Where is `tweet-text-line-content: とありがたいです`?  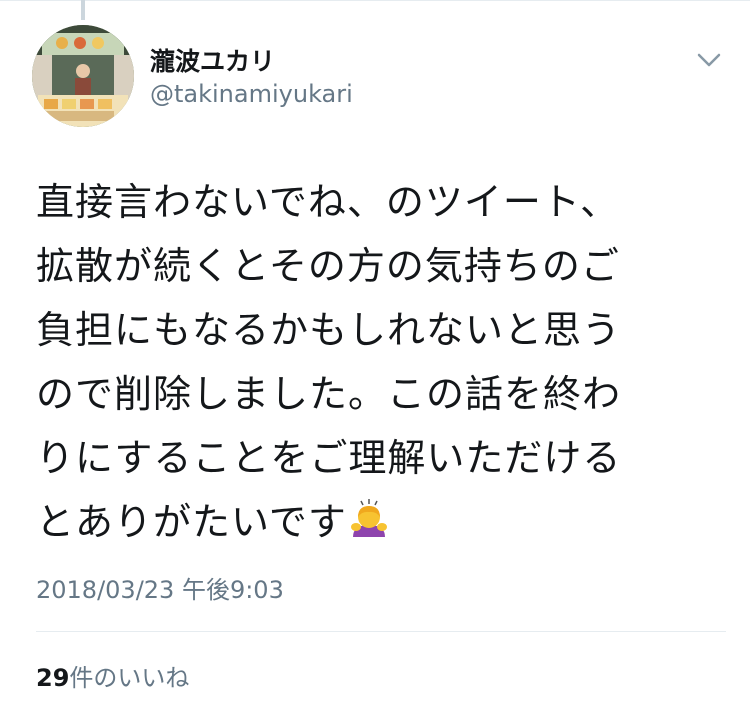
tweet-text-line-content: とありがたいです is located at coordinates (191, 522).